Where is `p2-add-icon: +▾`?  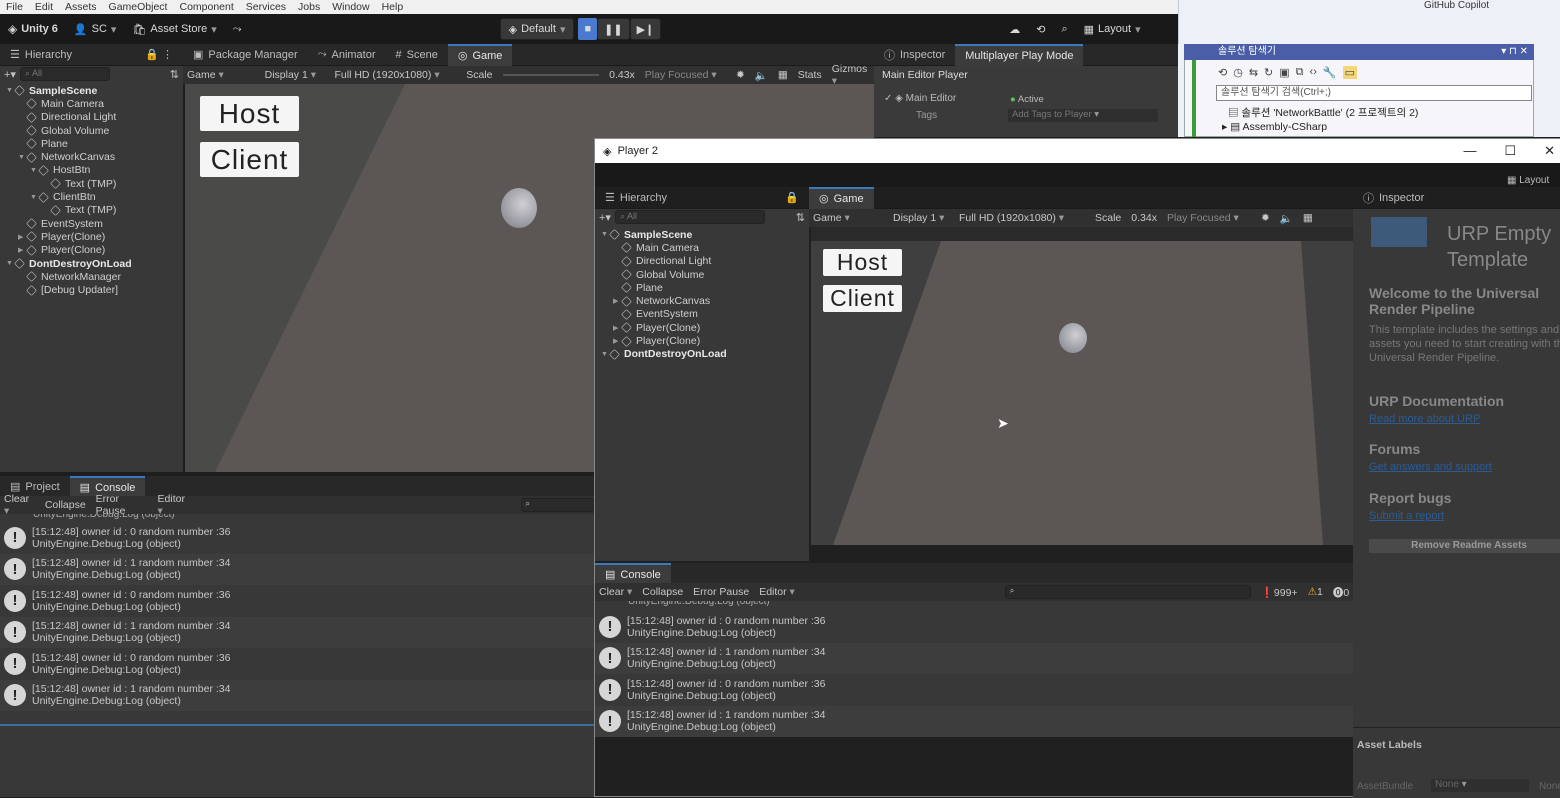
p2-add-icon: +▾ is located at coordinates (605, 217).